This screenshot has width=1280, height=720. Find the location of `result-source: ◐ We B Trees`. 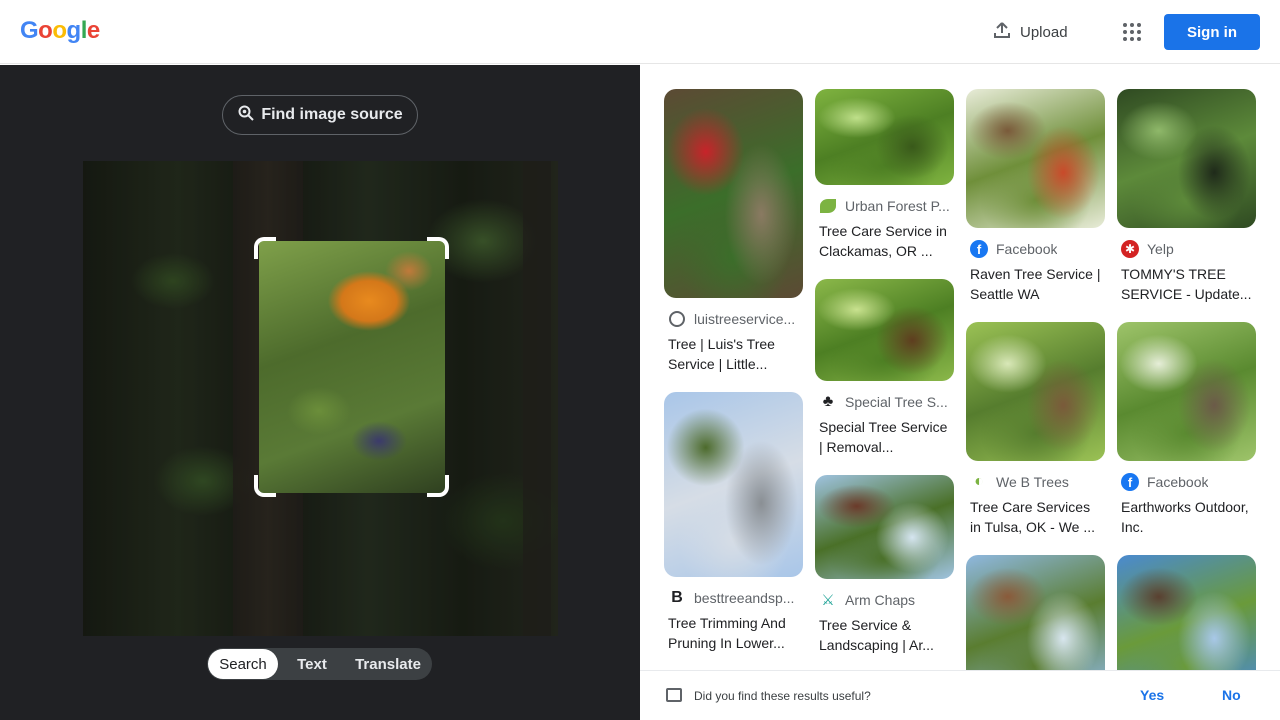

result-source: ◐ We B Trees is located at coordinates (1035, 482).